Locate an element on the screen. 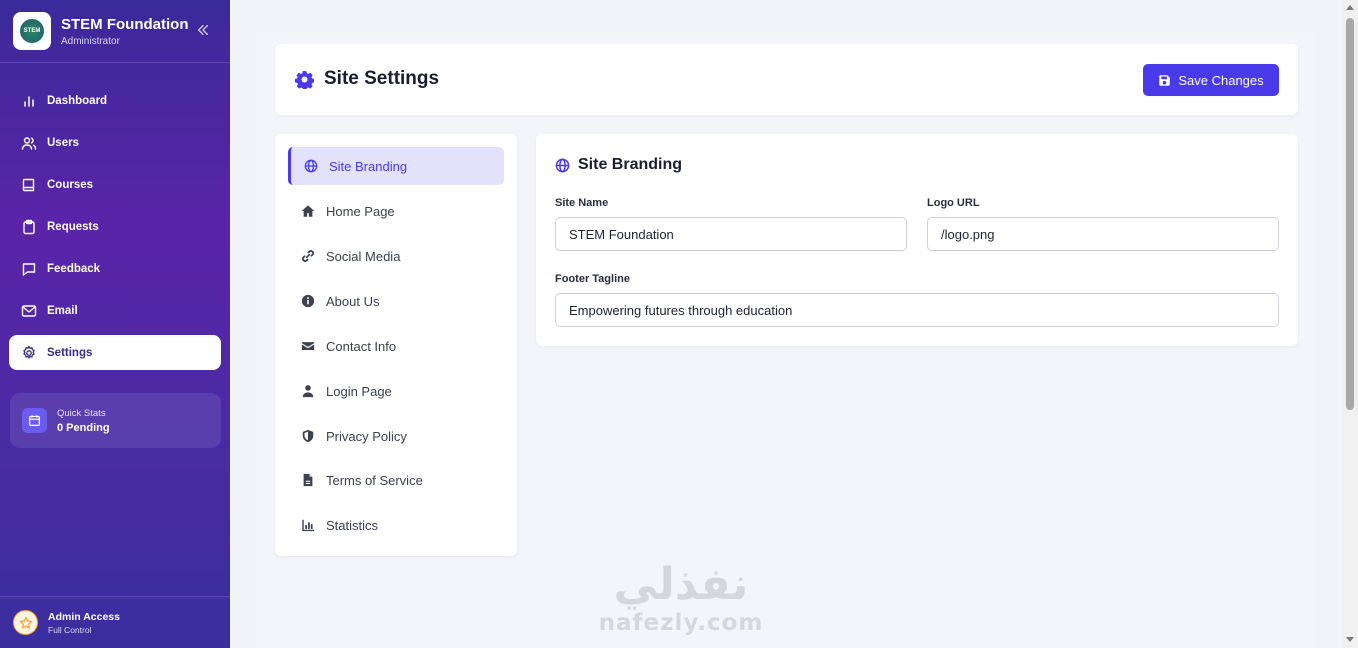 This screenshot has height=648, width=1358. book-icon is located at coordinates (28, 184).